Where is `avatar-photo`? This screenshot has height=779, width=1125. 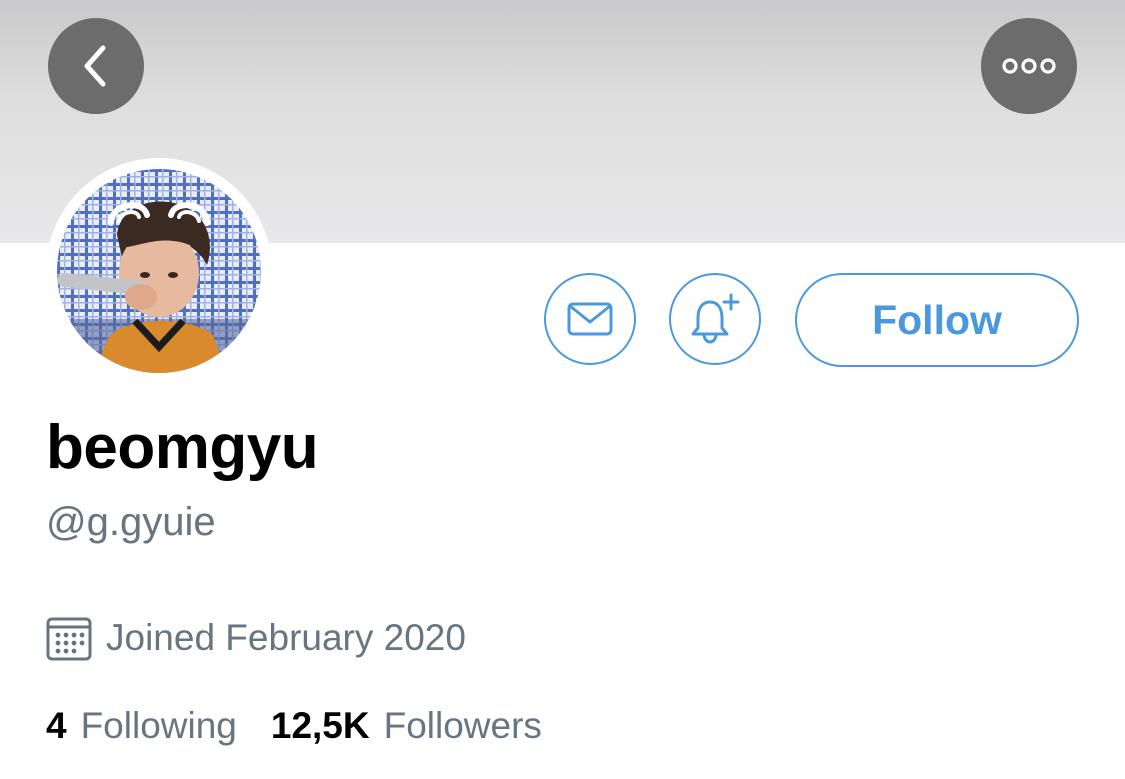
avatar-photo is located at coordinates (159, 271).